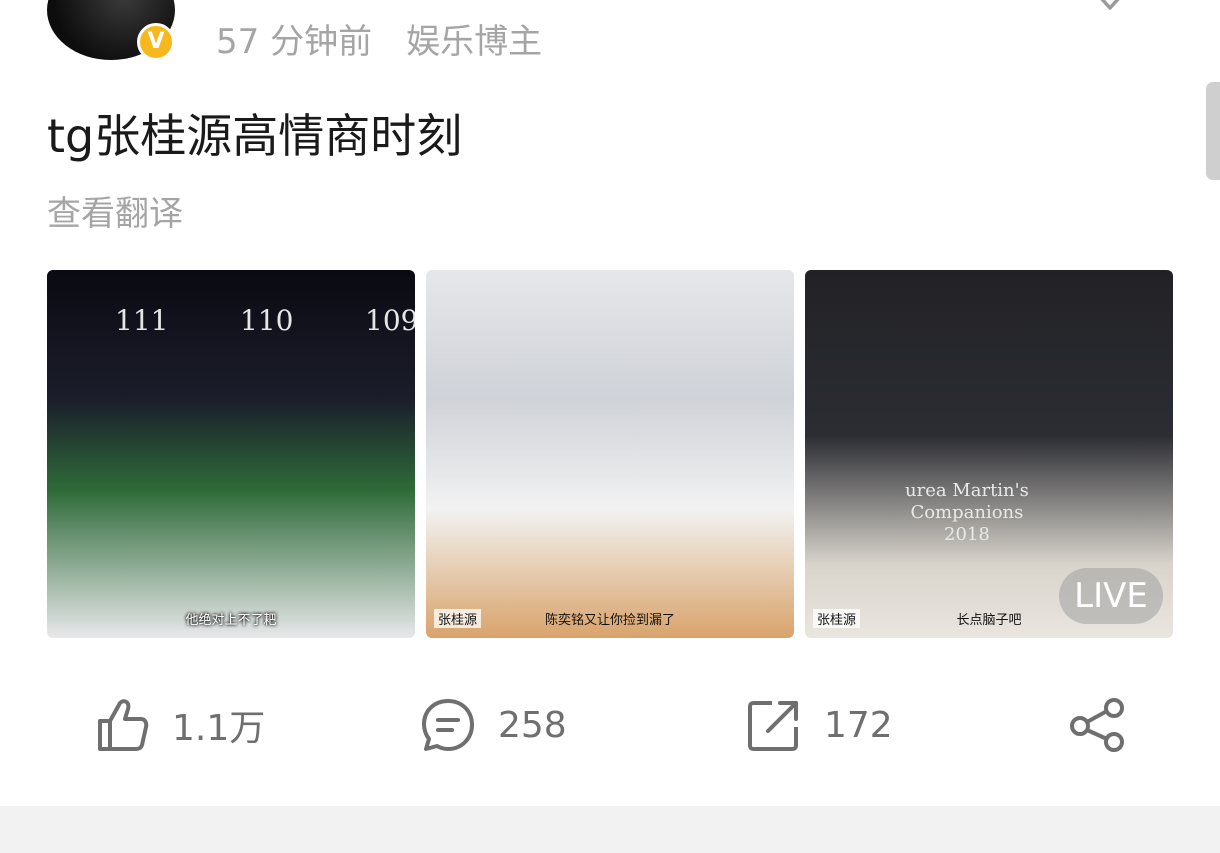 This screenshot has width=1220, height=853. What do you see at coordinates (390, 320) in the screenshot?
I see `board-number: 109` at bounding box center [390, 320].